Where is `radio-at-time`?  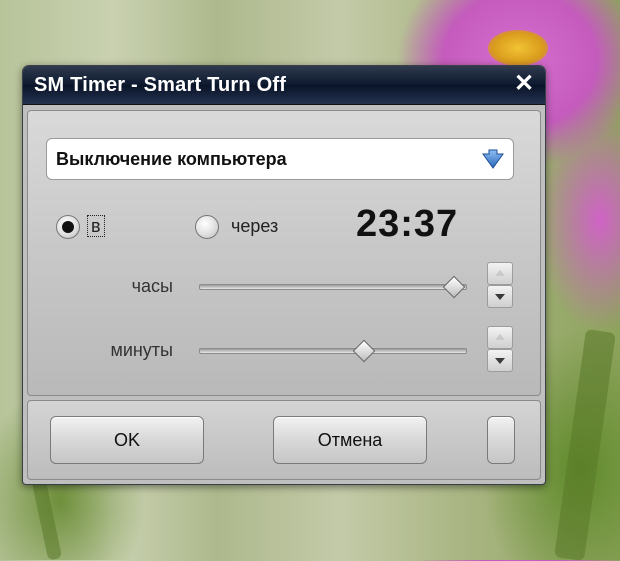 radio-at-time is located at coordinates (68, 227).